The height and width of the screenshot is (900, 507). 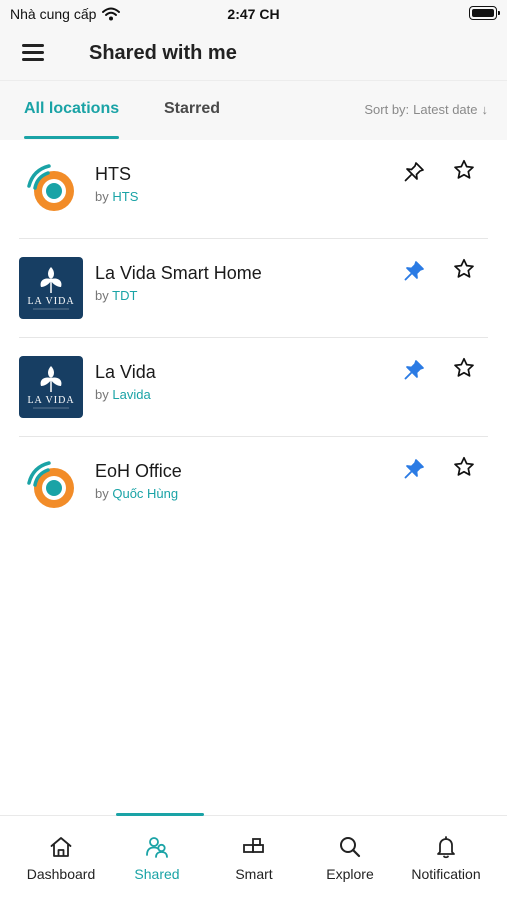 What do you see at coordinates (160, 814) in the screenshot?
I see `active-nav-indicator` at bounding box center [160, 814].